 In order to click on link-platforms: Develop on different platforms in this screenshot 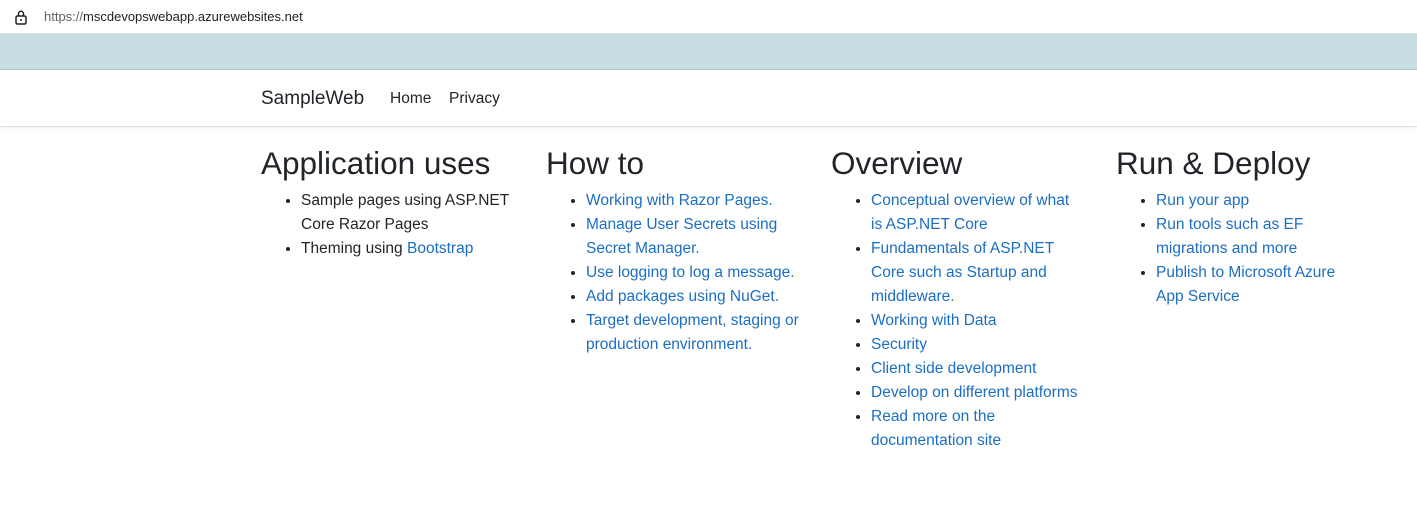, I will do `click(974, 392)`.